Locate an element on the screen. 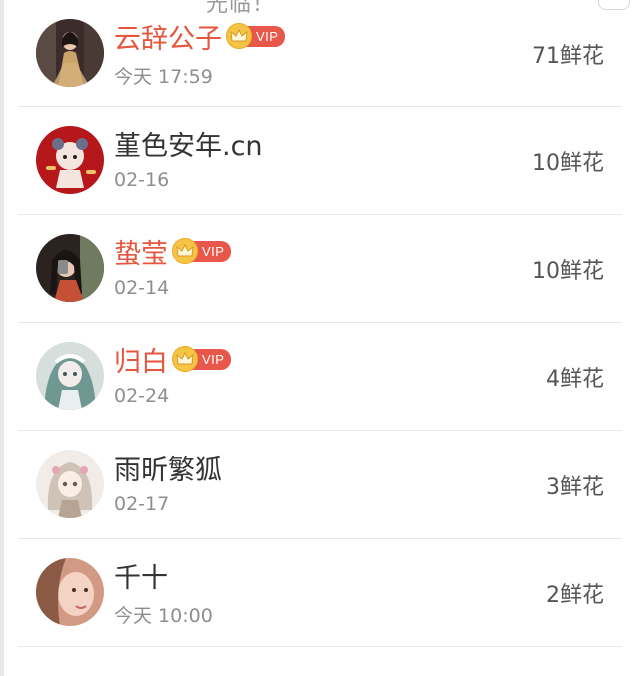  name-line: 蛰莹 VIP is located at coordinates (173, 251).